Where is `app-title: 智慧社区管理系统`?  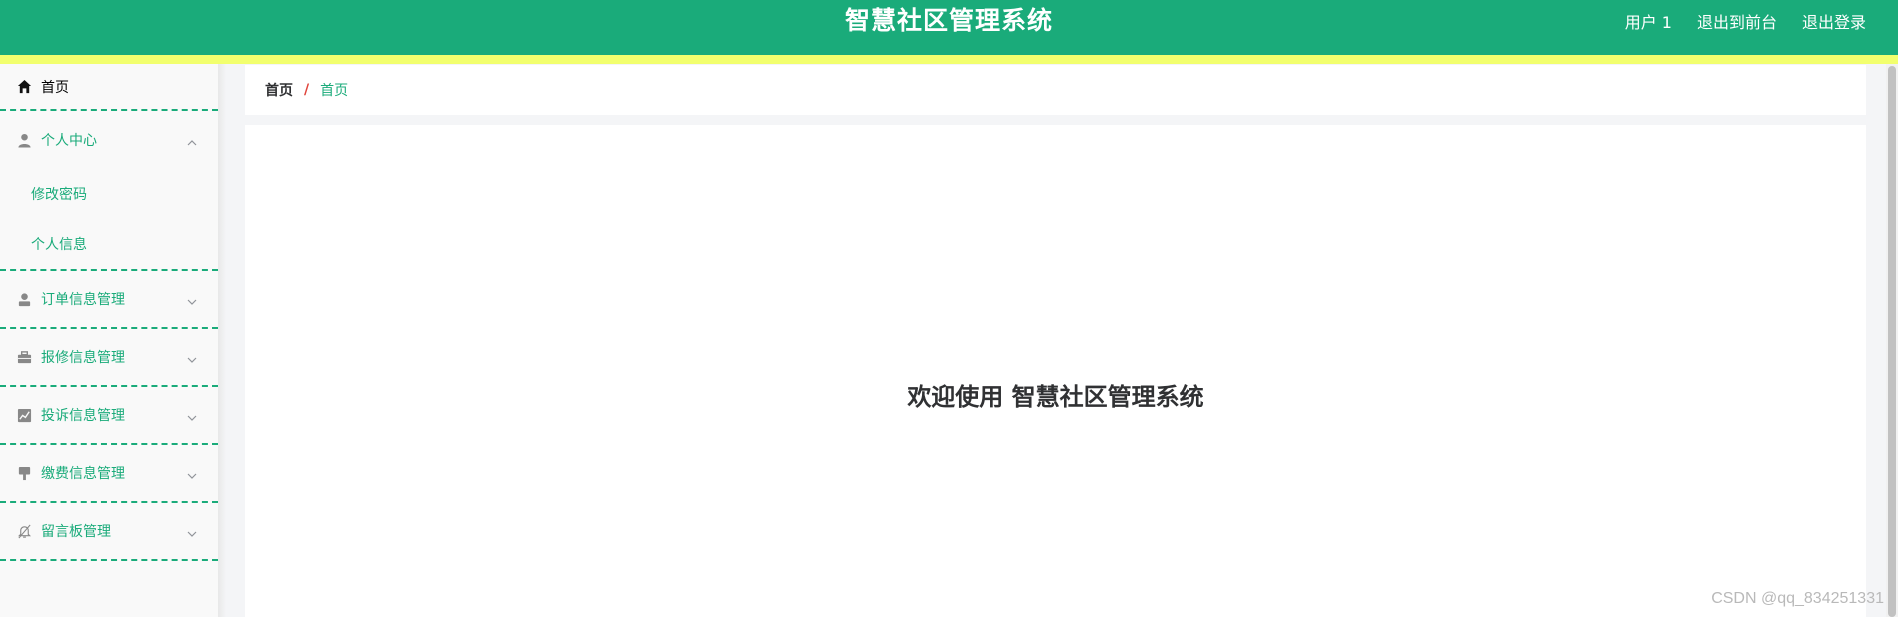
app-title: 智慧社区管理系统 is located at coordinates (948, 20).